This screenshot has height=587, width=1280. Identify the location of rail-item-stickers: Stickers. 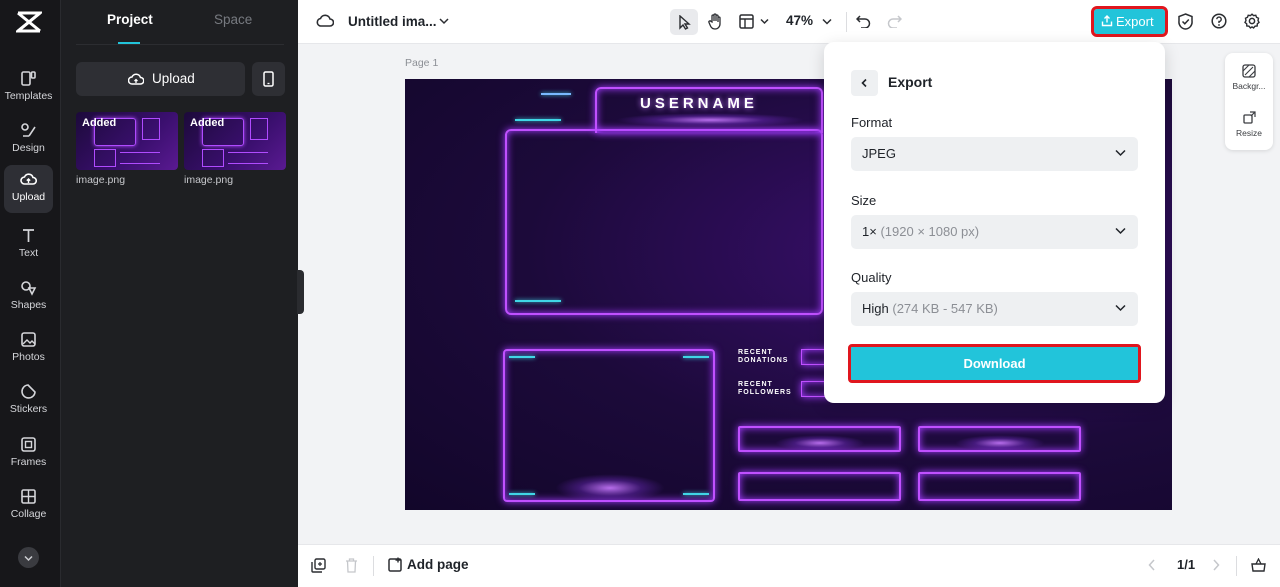
(28, 401).